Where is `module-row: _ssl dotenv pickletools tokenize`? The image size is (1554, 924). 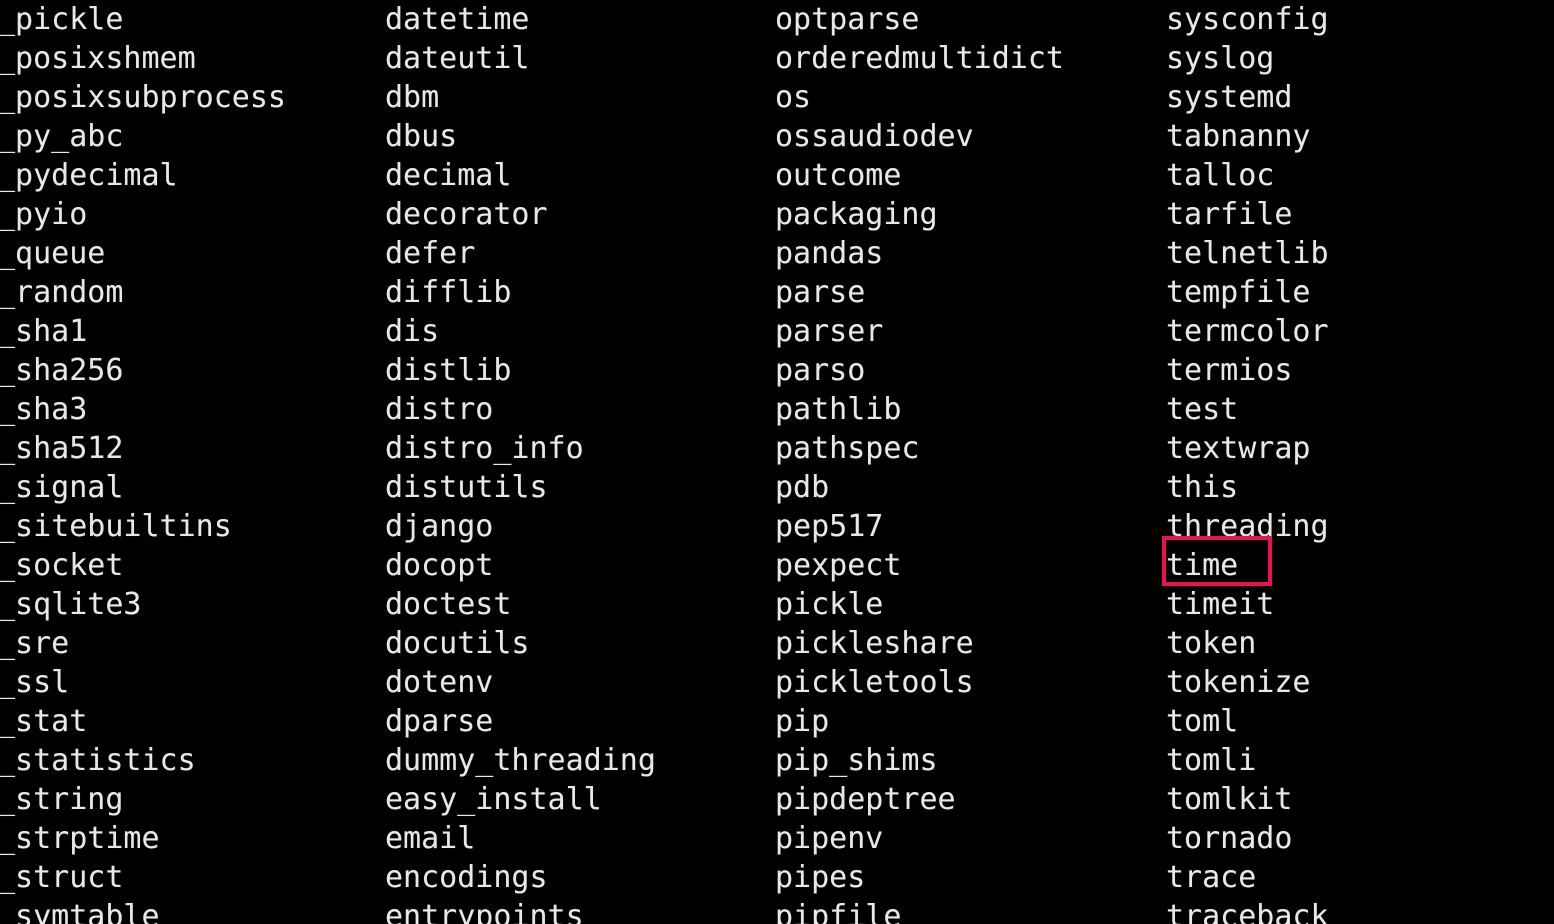 module-row: _ssl dotenv pickletools tokenize is located at coordinates (777, 682).